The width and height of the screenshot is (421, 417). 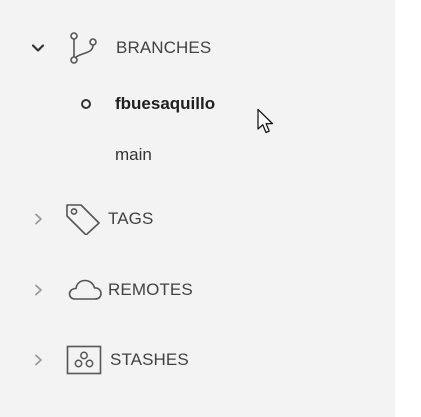 What do you see at coordinates (165, 103) in the screenshot?
I see `branch-label: fbuesaquillo` at bounding box center [165, 103].